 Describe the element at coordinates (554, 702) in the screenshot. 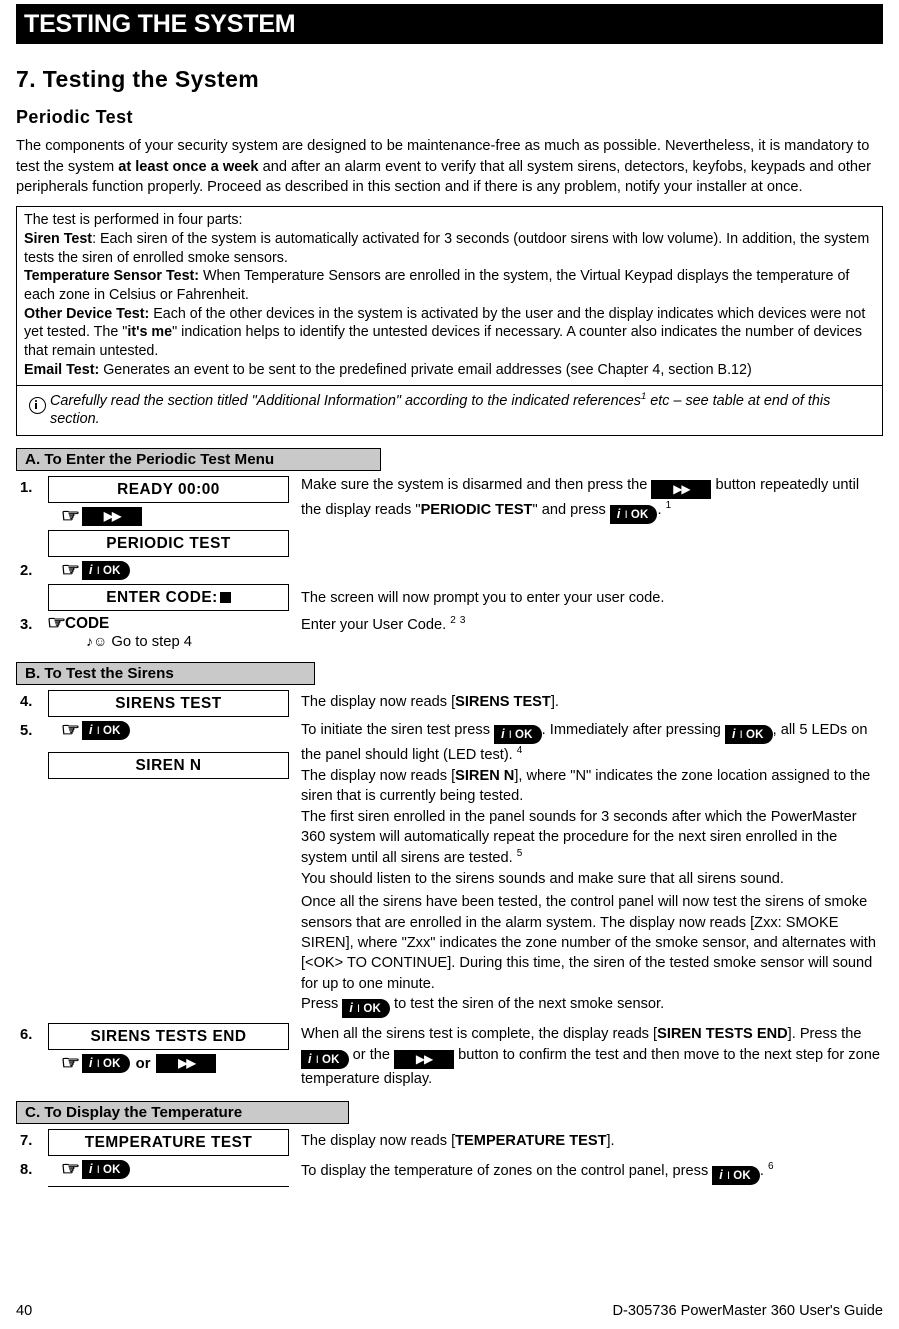

I see `s4-text-b: ].` at that location.